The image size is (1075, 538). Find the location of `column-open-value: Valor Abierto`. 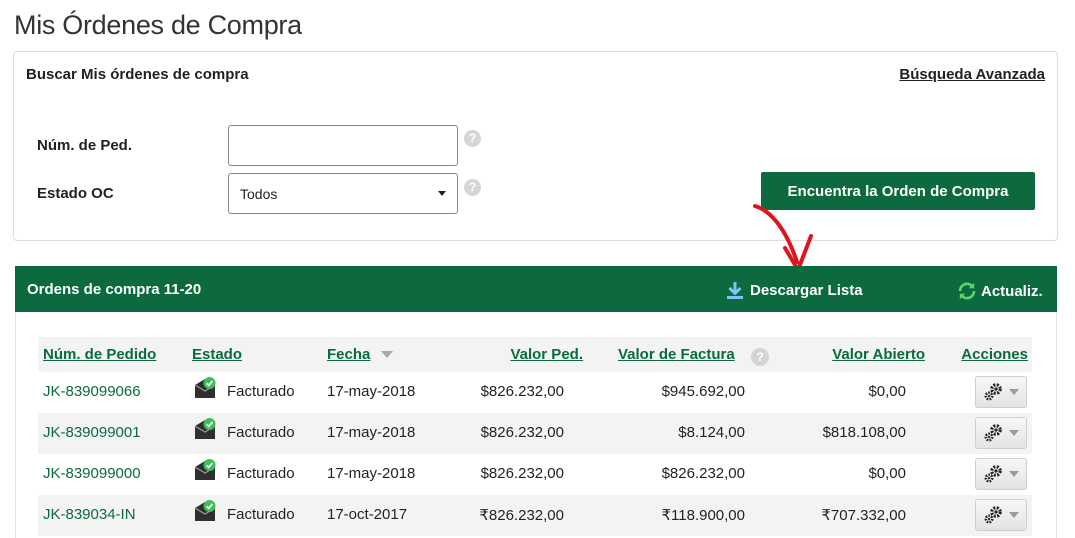

column-open-value: Valor Abierto is located at coordinates (878, 354).